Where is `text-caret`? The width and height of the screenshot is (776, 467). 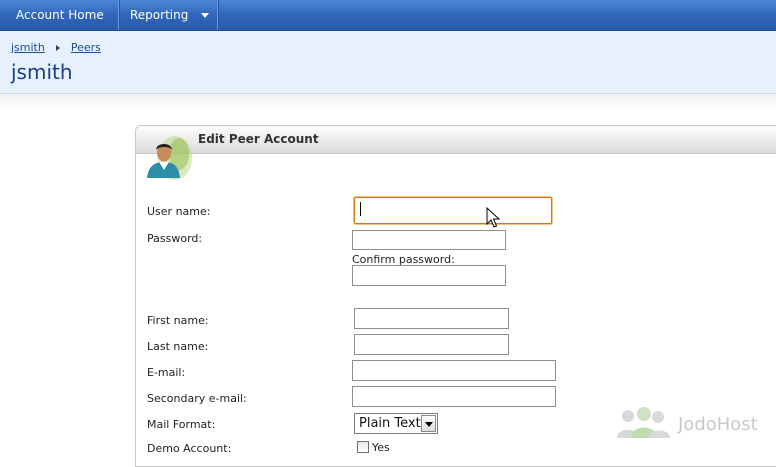 text-caret is located at coordinates (360, 209).